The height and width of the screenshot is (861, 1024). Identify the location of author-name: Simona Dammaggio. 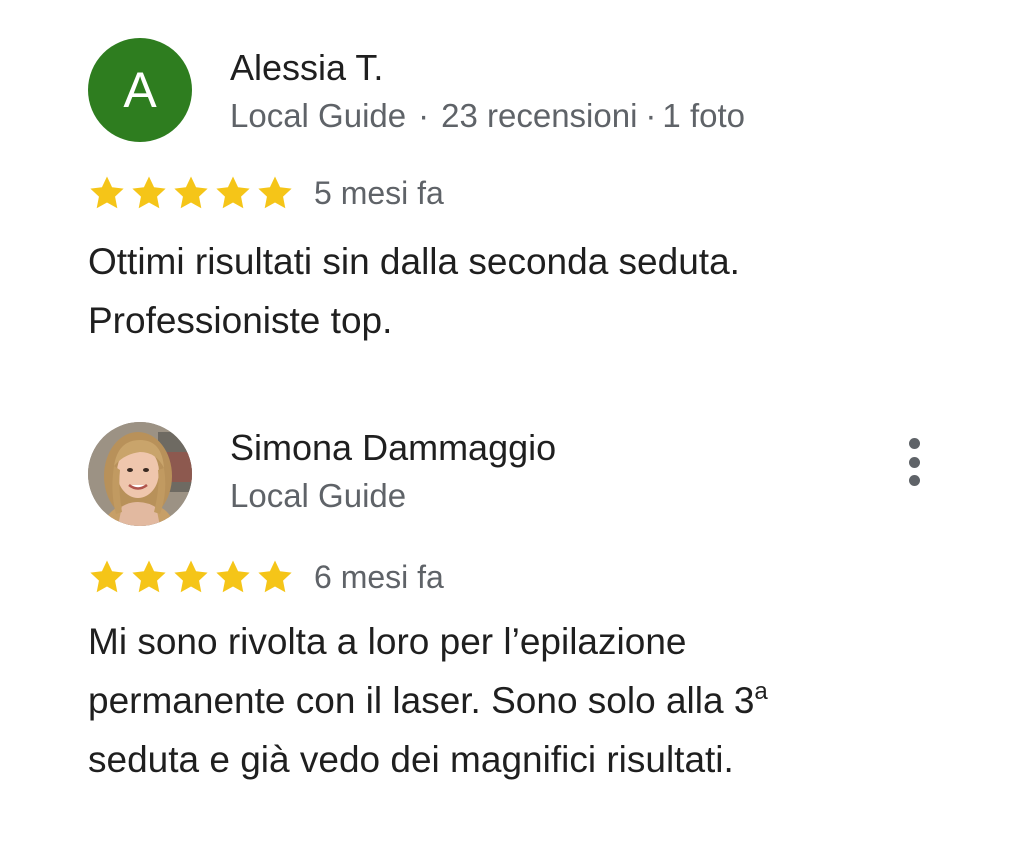
(393, 448).